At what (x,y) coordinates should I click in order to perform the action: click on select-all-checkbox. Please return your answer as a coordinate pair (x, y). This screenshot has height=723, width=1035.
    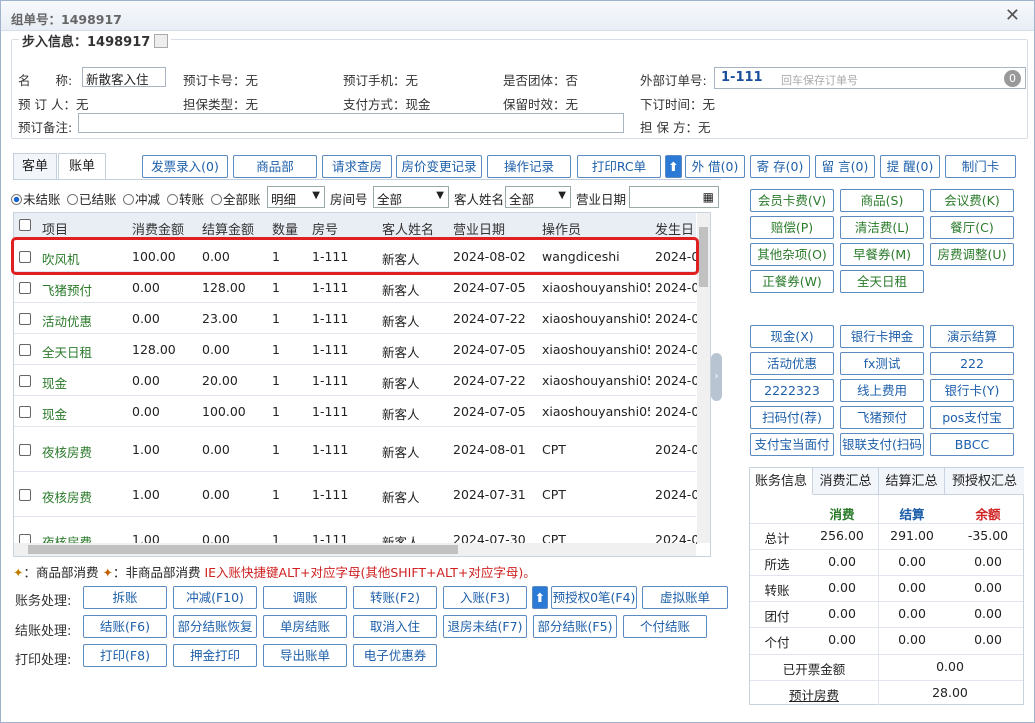
    Looking at the image, I should click on (25, 225).